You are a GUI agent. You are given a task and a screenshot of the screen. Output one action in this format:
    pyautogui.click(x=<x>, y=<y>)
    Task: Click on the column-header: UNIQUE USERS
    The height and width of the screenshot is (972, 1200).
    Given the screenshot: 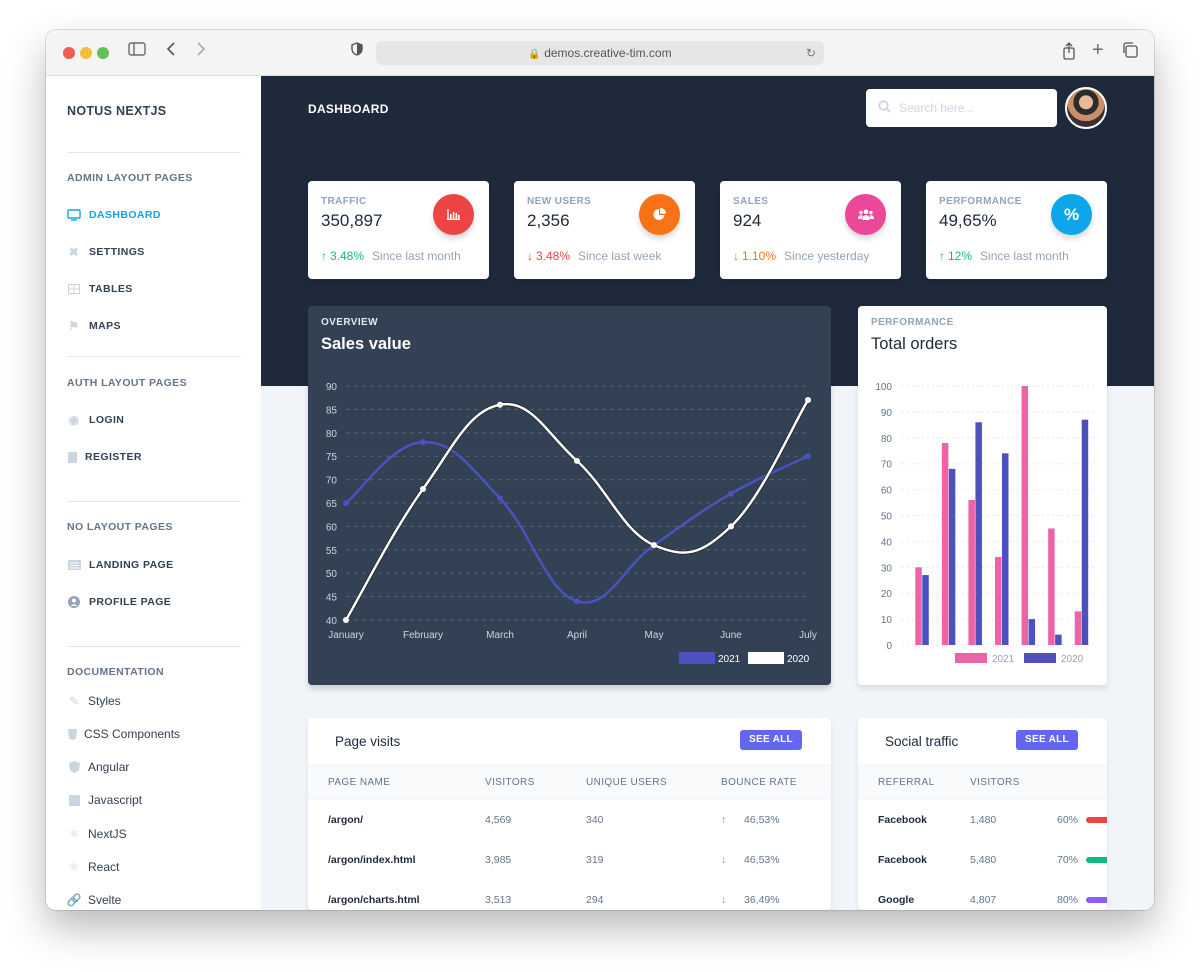 What is the action you would take?
    pyautogui.click(x=626, y=782)
    